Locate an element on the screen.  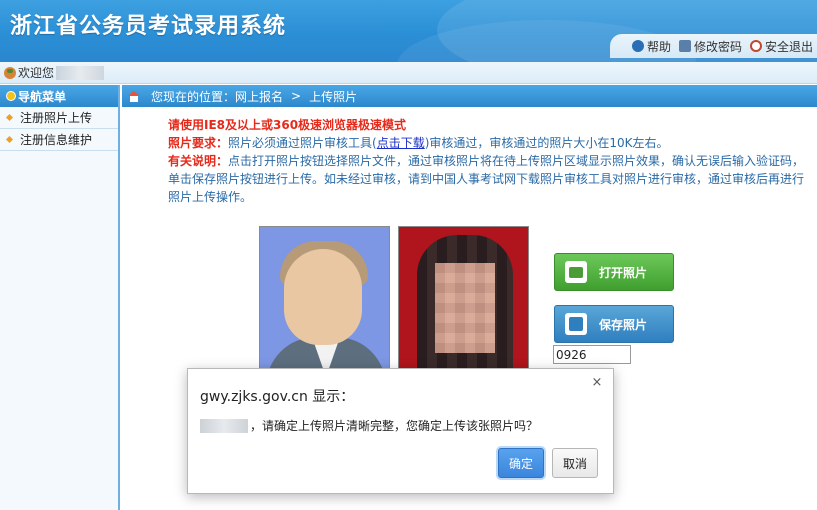
pixelated-face is located at coordinates (465, 308).